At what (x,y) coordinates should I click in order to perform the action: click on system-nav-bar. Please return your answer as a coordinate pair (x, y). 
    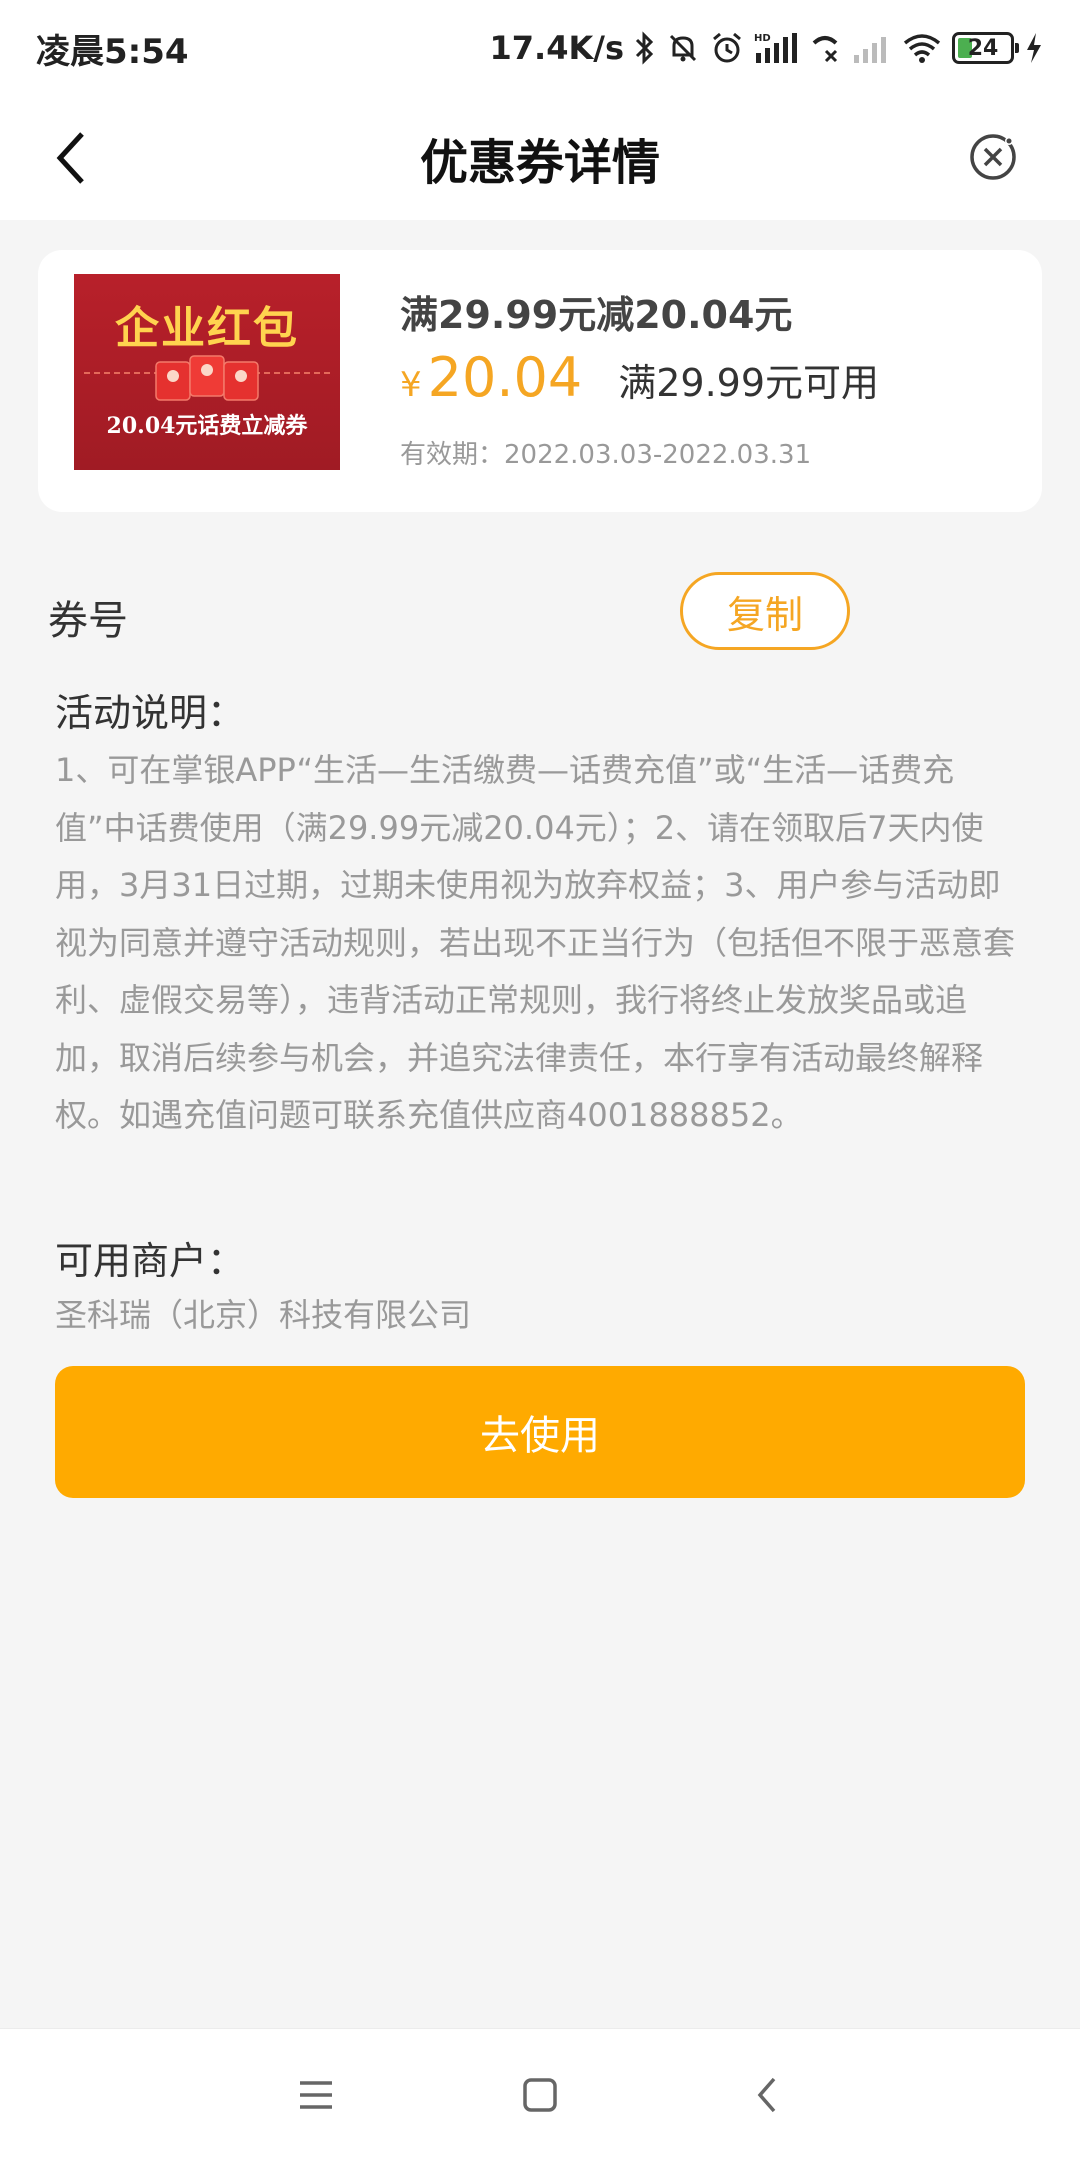
    Looking at the image, I should click on (540, 2093).